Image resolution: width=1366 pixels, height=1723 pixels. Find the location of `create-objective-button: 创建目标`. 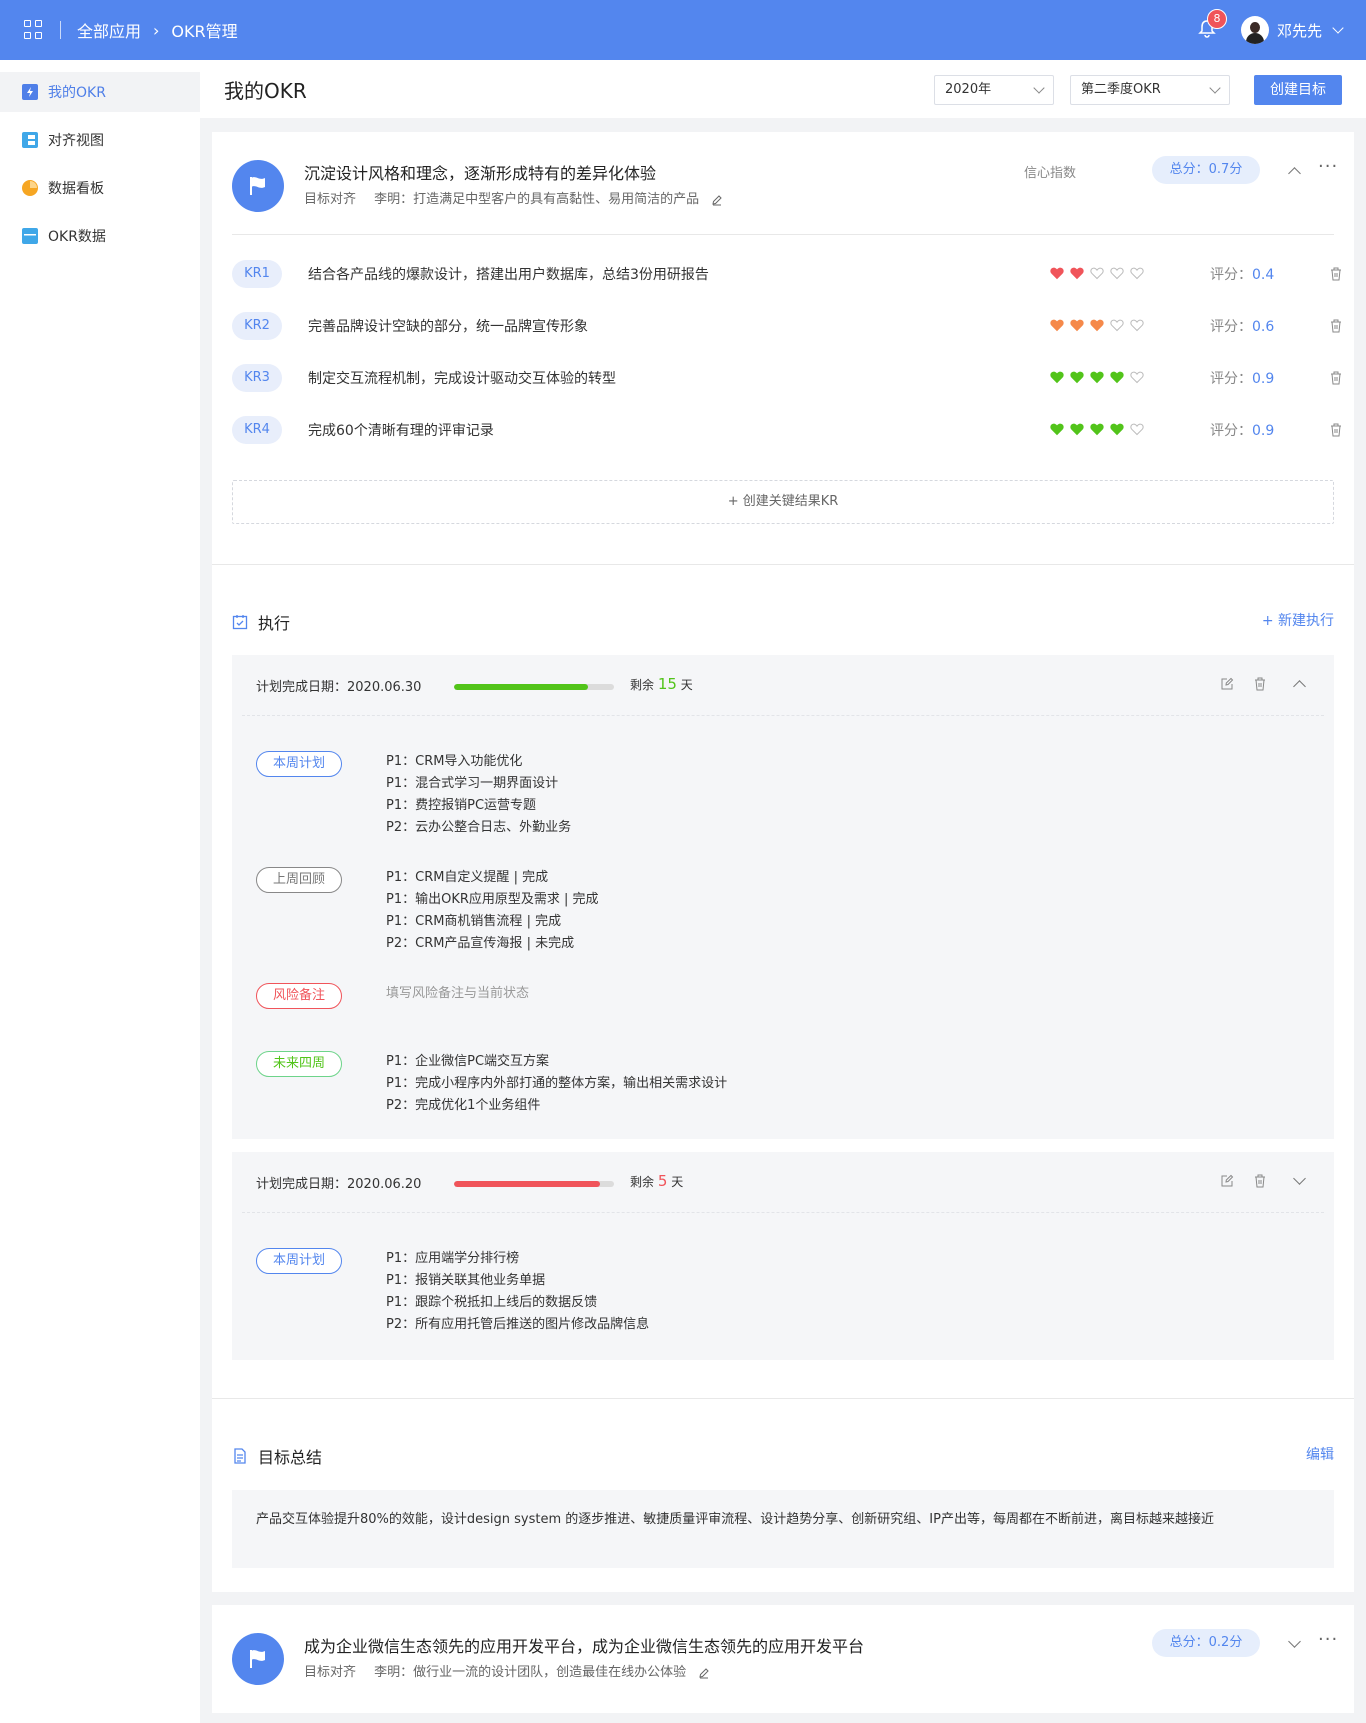

create-objective-button: 创建目标 is located at coordinates (1298, 90).